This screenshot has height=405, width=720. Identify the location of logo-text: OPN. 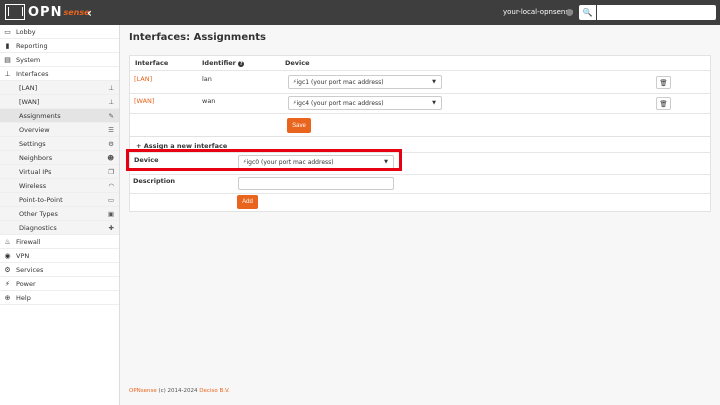
(45, 12).